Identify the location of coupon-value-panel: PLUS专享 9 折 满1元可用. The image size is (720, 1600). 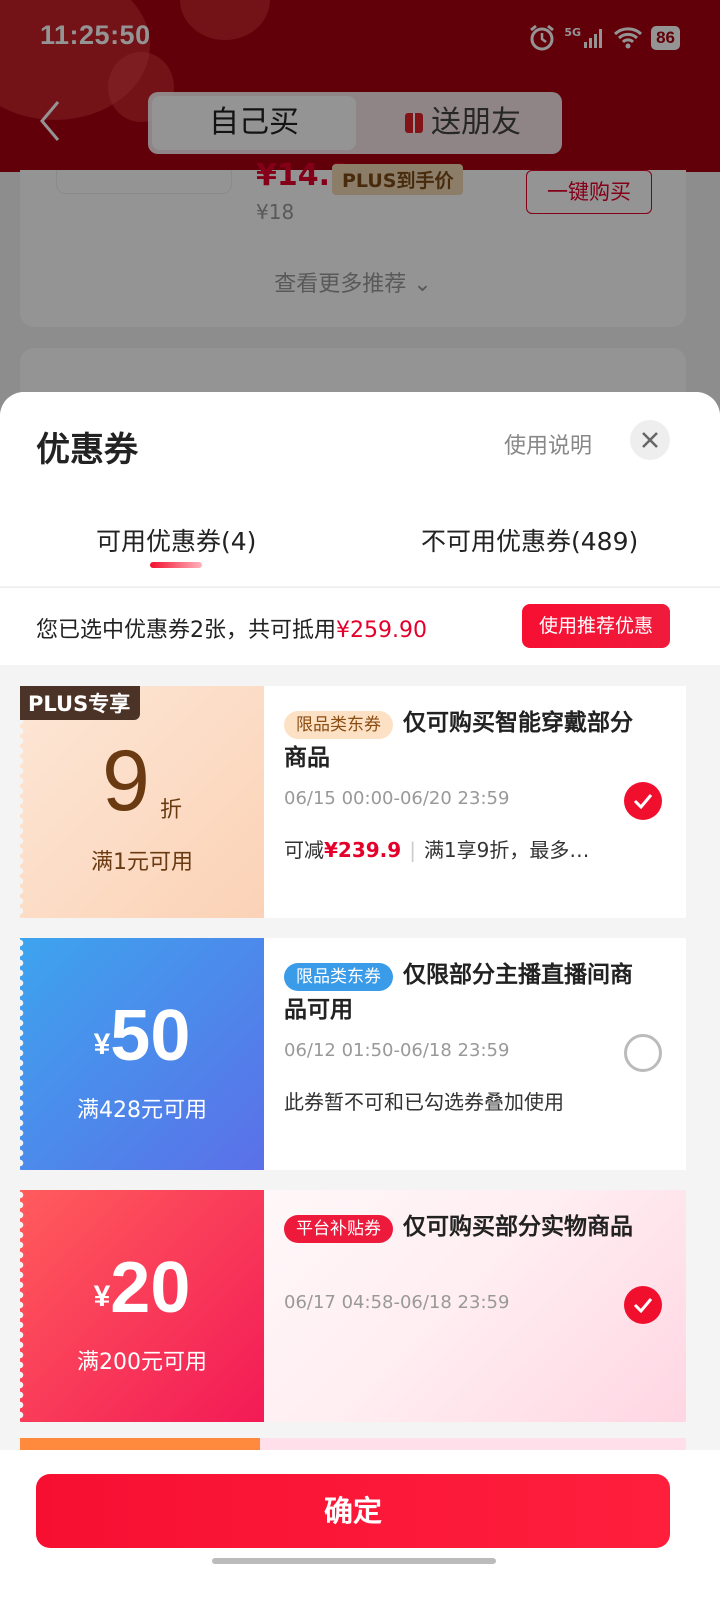
(142, 802).